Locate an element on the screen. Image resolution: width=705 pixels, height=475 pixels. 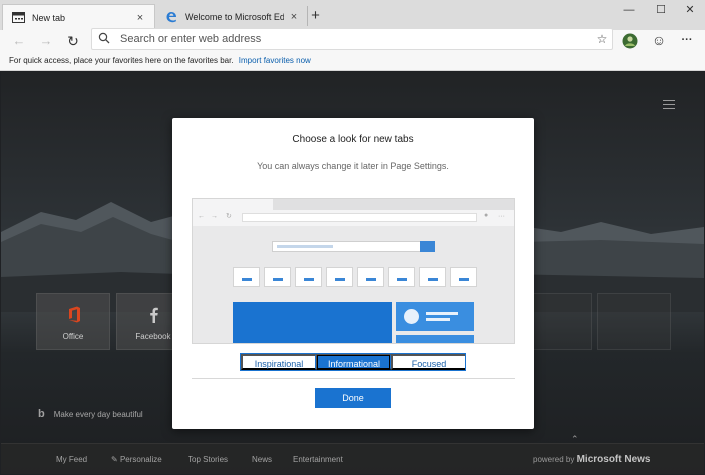
powered-brand: Microsoft News is located at coordinates (613, 459).